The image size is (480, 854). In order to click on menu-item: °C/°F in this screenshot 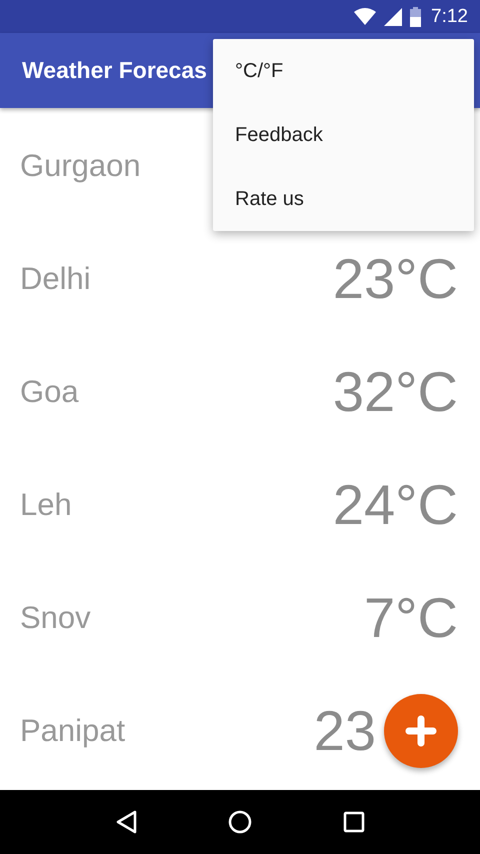, I will do `click(343, 71)`.